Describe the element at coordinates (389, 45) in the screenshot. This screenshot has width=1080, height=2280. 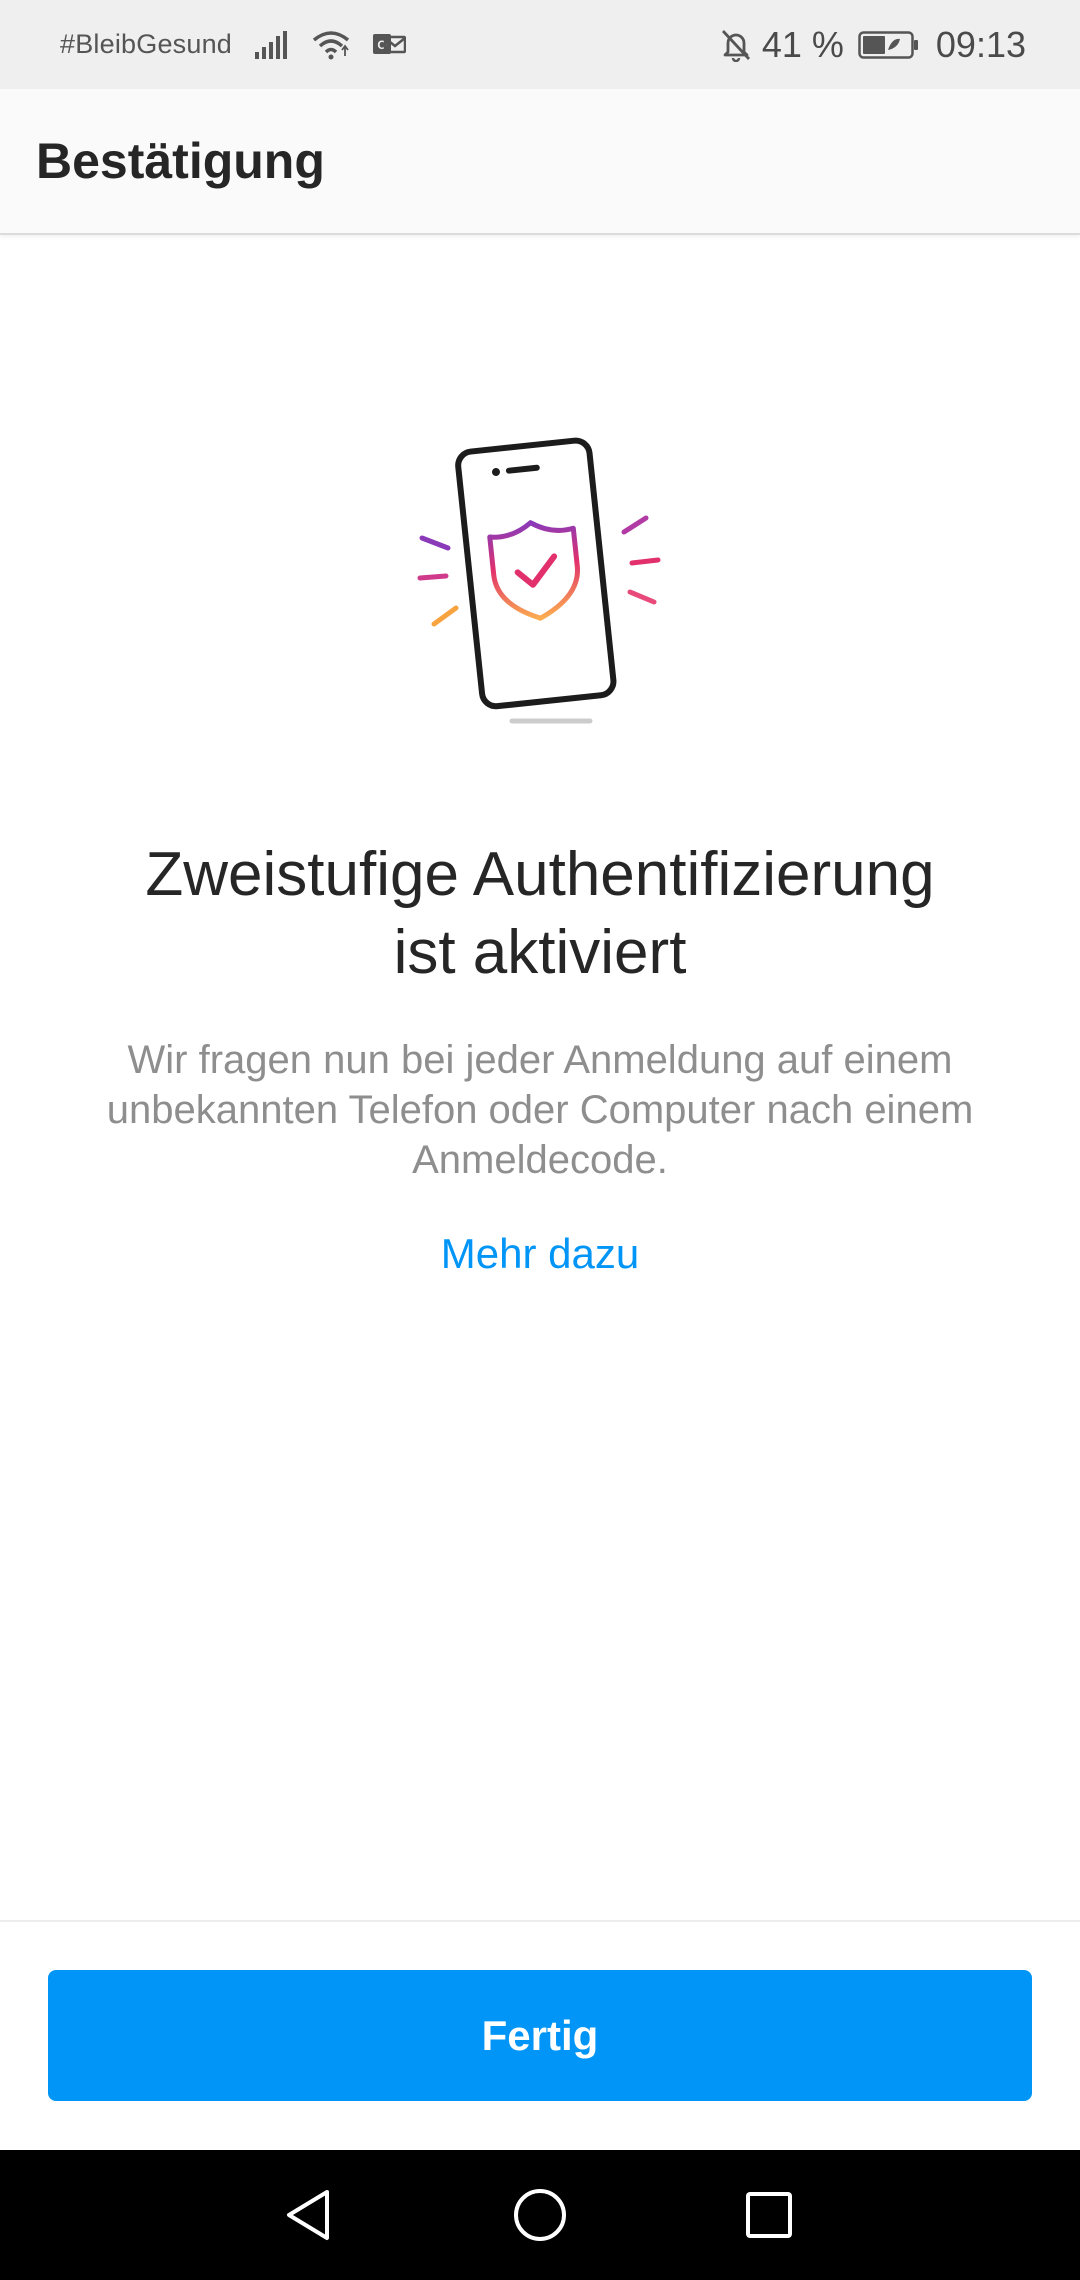
I see `notification-icon: O` at that location.